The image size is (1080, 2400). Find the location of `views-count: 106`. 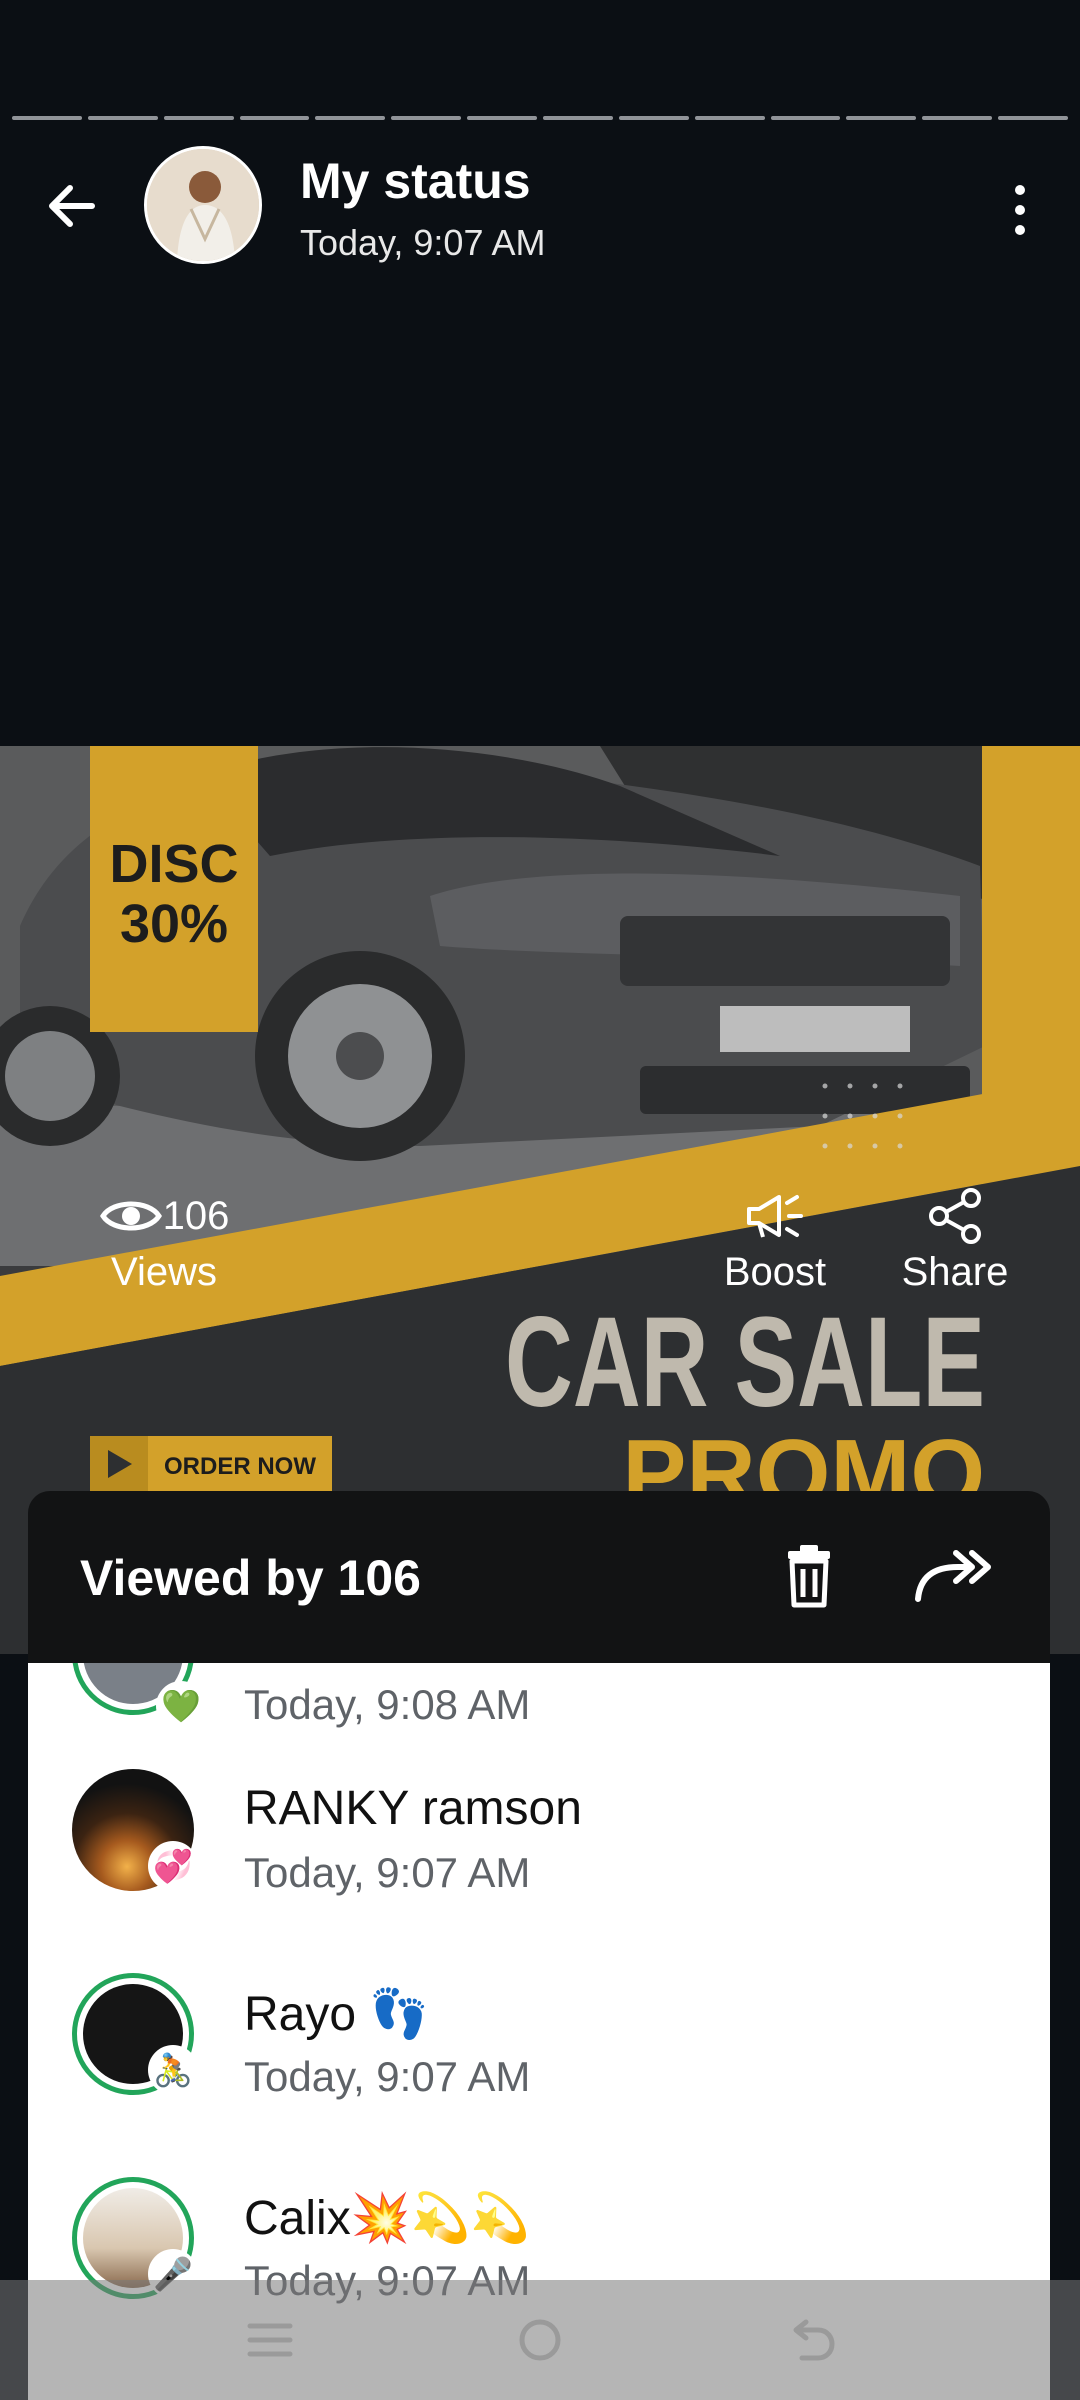

views-count: 106 is located at coordinates (196, 1215).